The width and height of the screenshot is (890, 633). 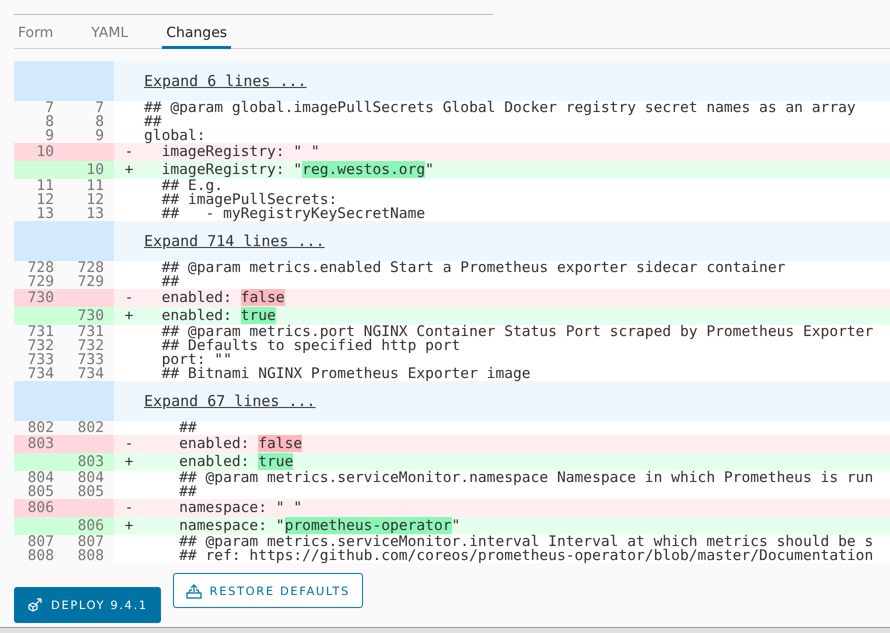 I want to click on code-line: ## Defaults to specified http port, so click(x=310, y=346).